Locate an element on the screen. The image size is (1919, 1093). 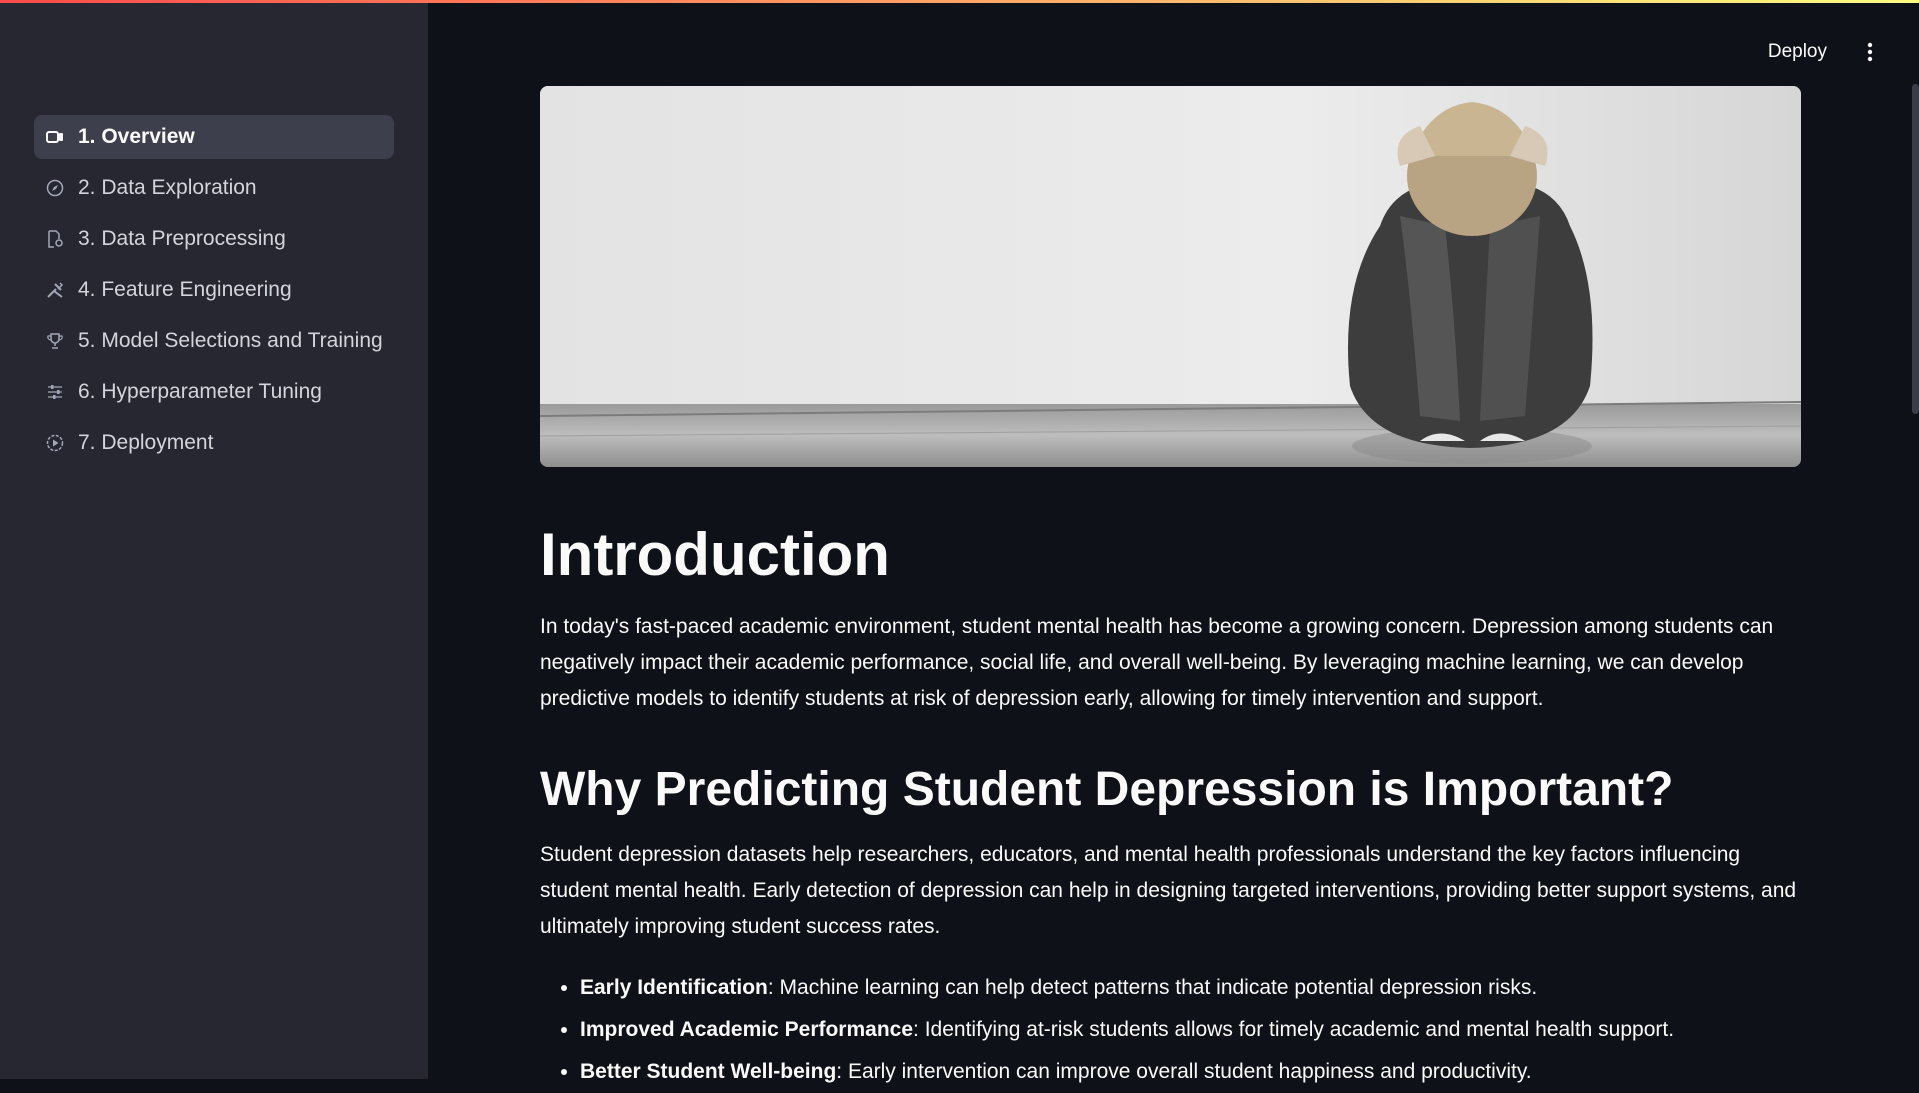
top-decoration-bar is located at coordinates (959, 1).